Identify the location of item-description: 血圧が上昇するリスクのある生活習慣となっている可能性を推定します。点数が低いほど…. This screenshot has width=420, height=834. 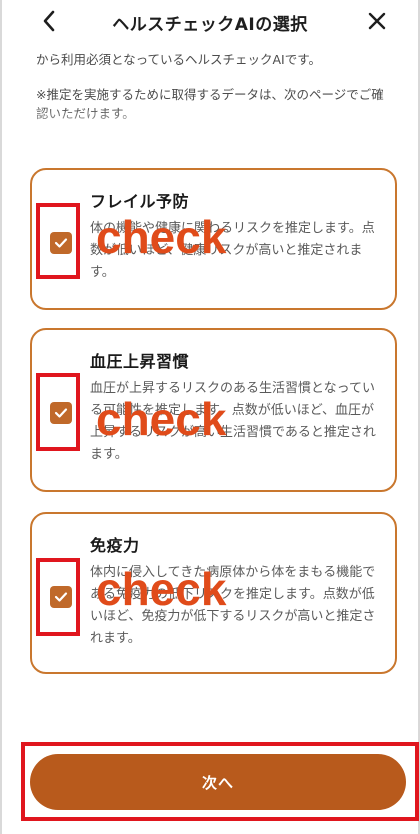
(233, 421).